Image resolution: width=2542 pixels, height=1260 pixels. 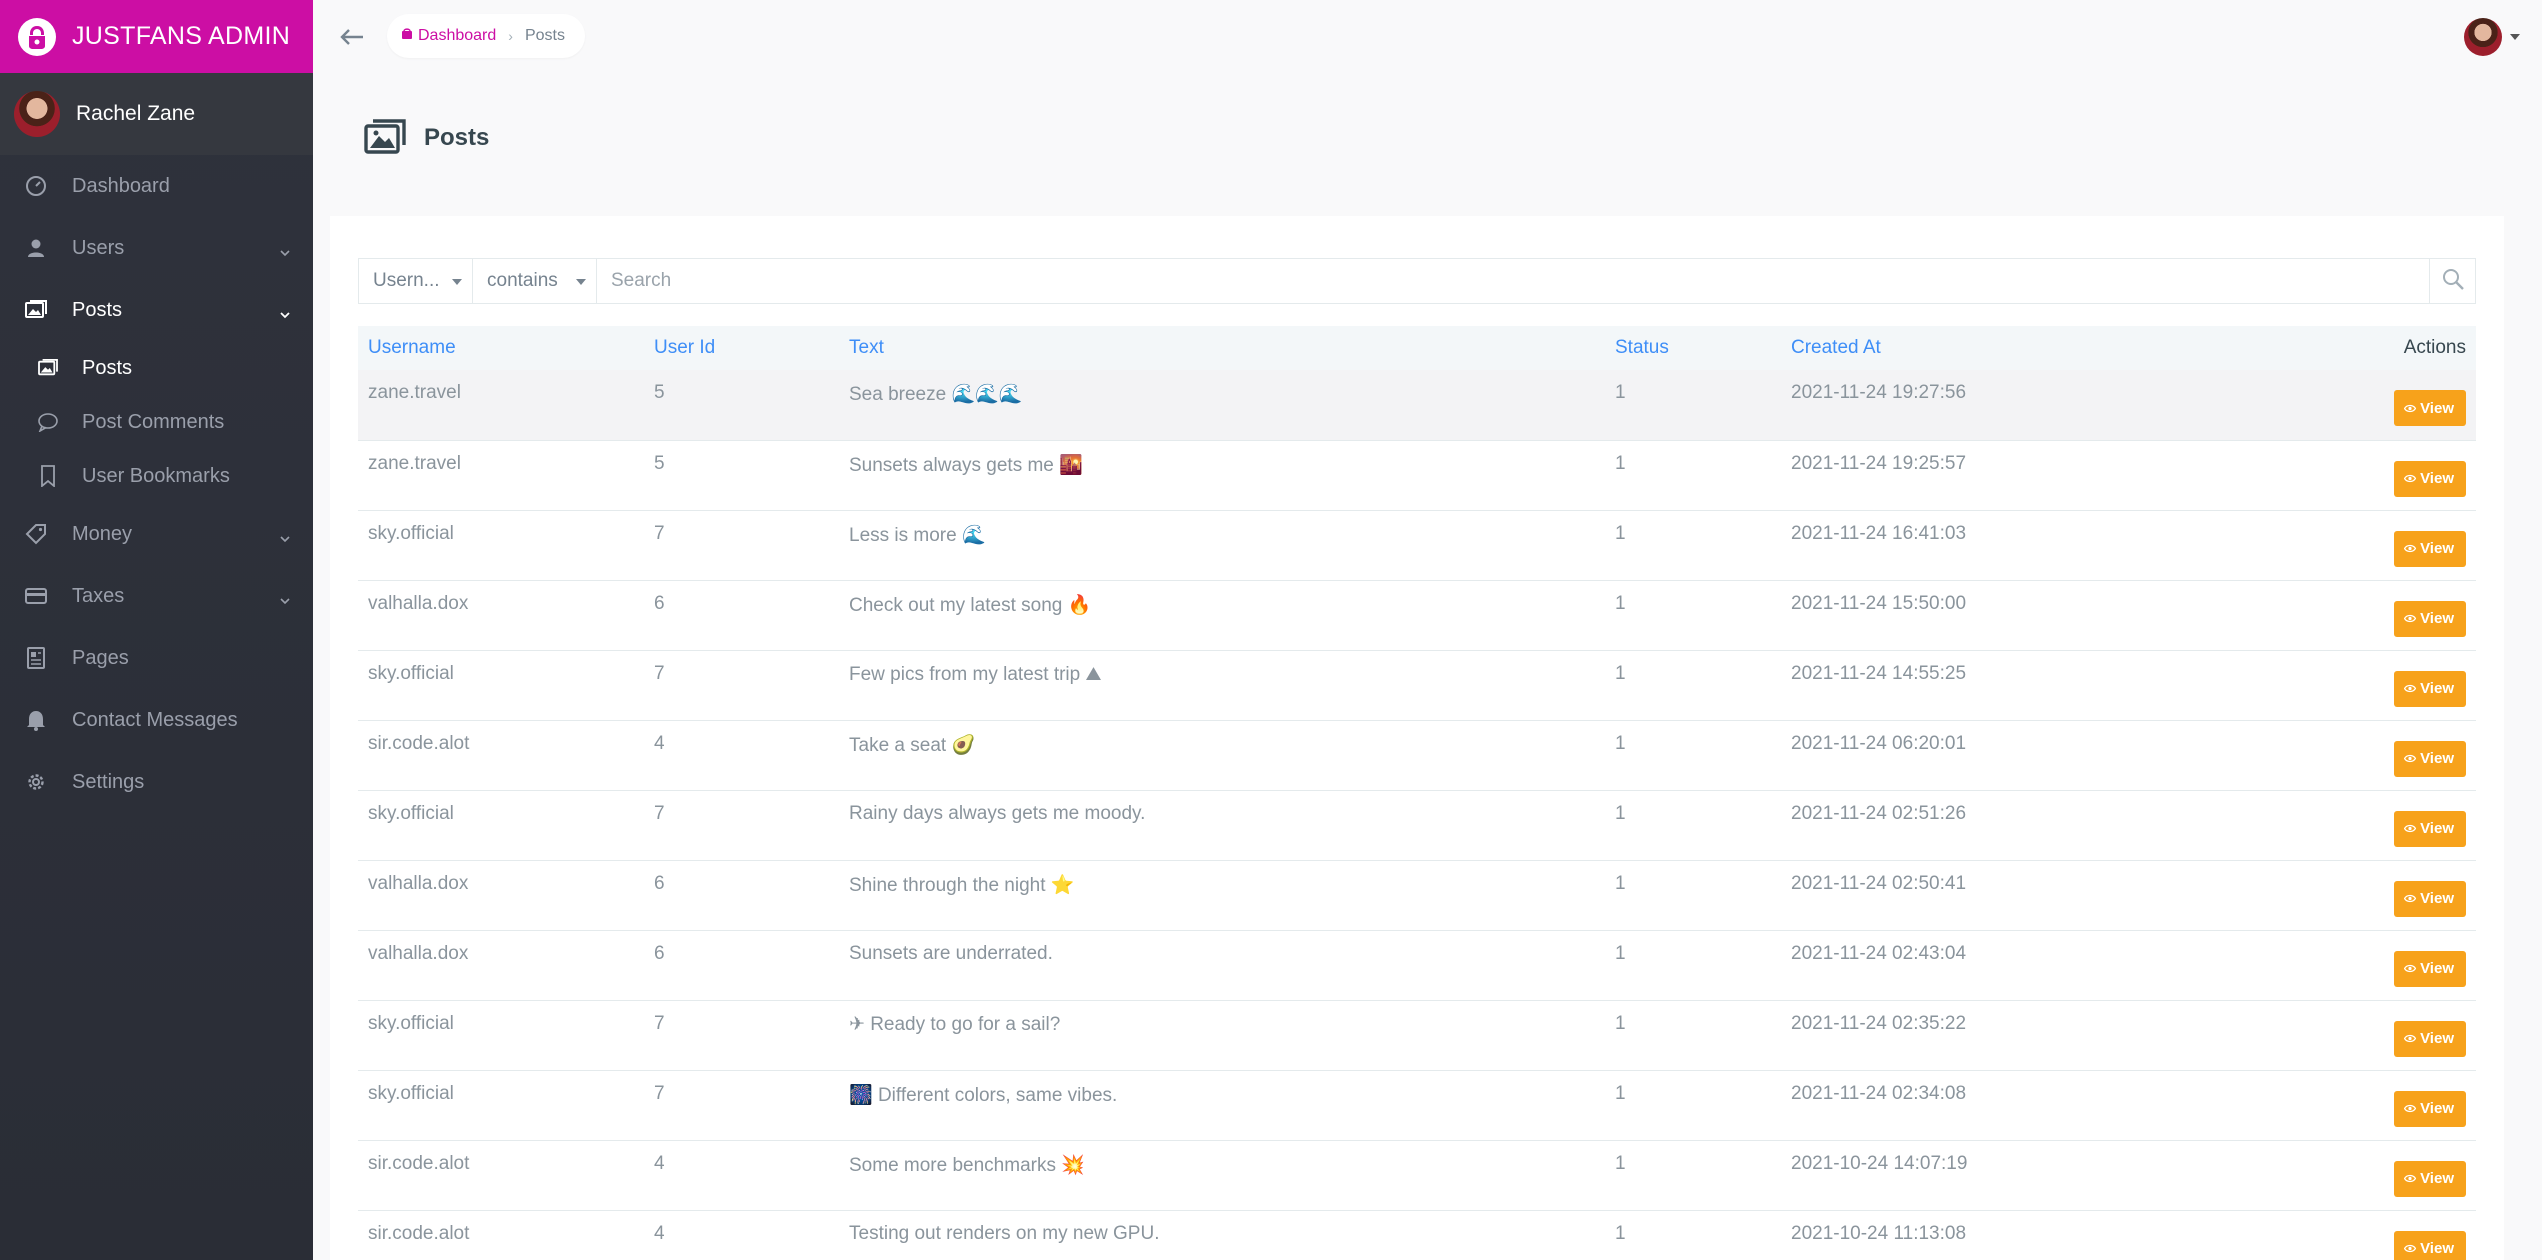 What do you see at coordinates (156, 658) in the screenshot?
I see `sidebar-item-pages: Pages` at bounding box center [156, 658].